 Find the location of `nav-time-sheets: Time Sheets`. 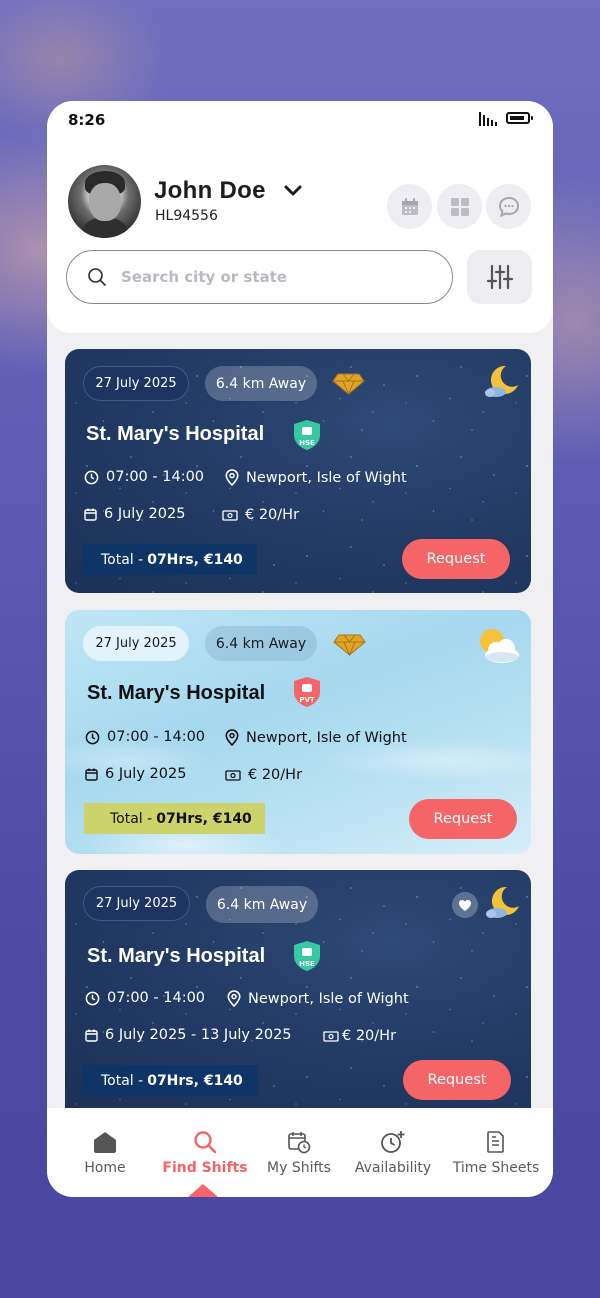

nav-time-sheets: Time Sheets is located at coordinates (496, 1152).